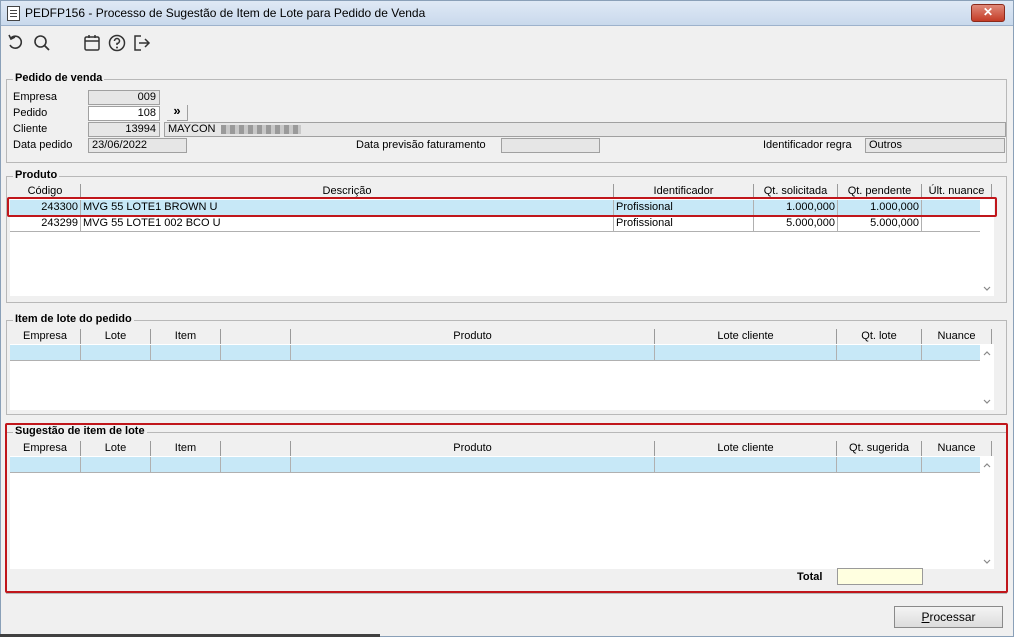 Image resolution: width=1014 pixels, height=637 pixels. I want to click on exit-icon, so click(142, 43).